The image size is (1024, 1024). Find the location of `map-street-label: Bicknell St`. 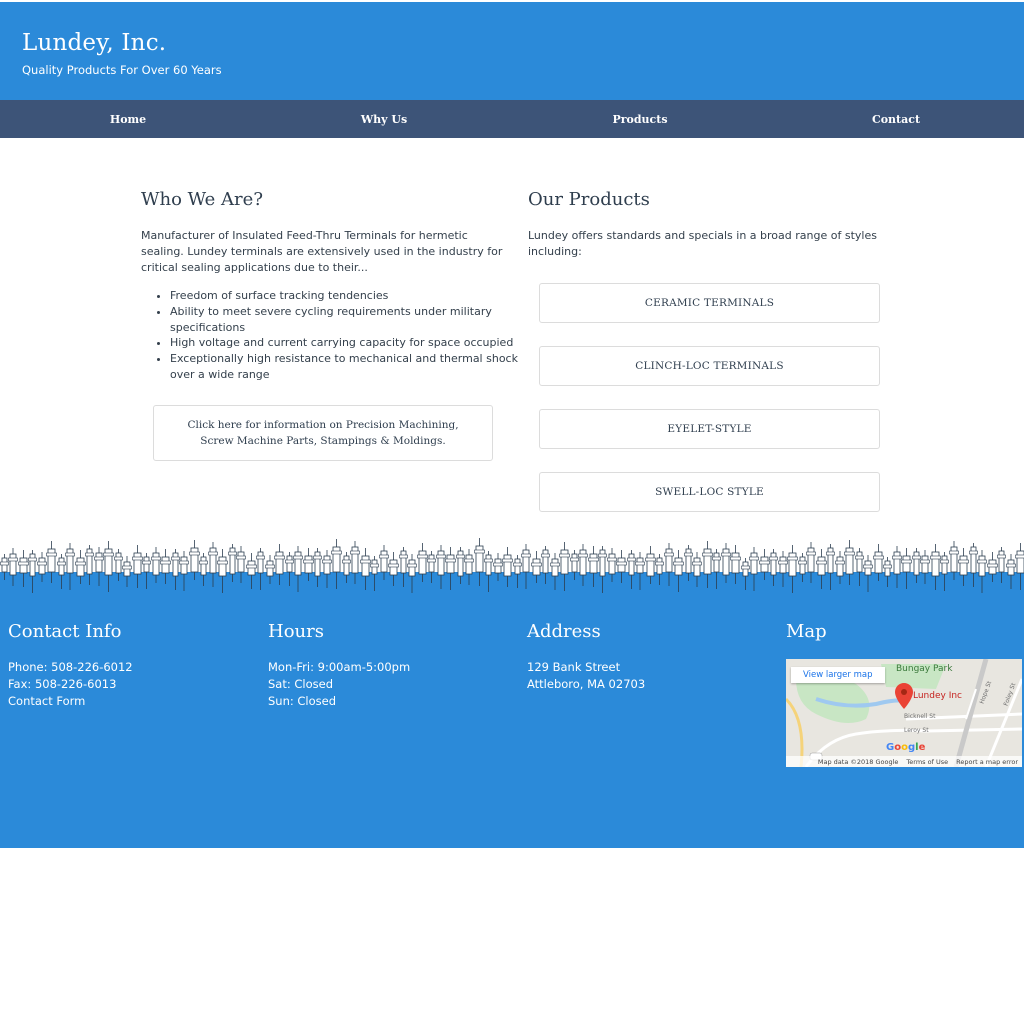

map-street-label: Bicknell St is located at coordinates (920, 716).